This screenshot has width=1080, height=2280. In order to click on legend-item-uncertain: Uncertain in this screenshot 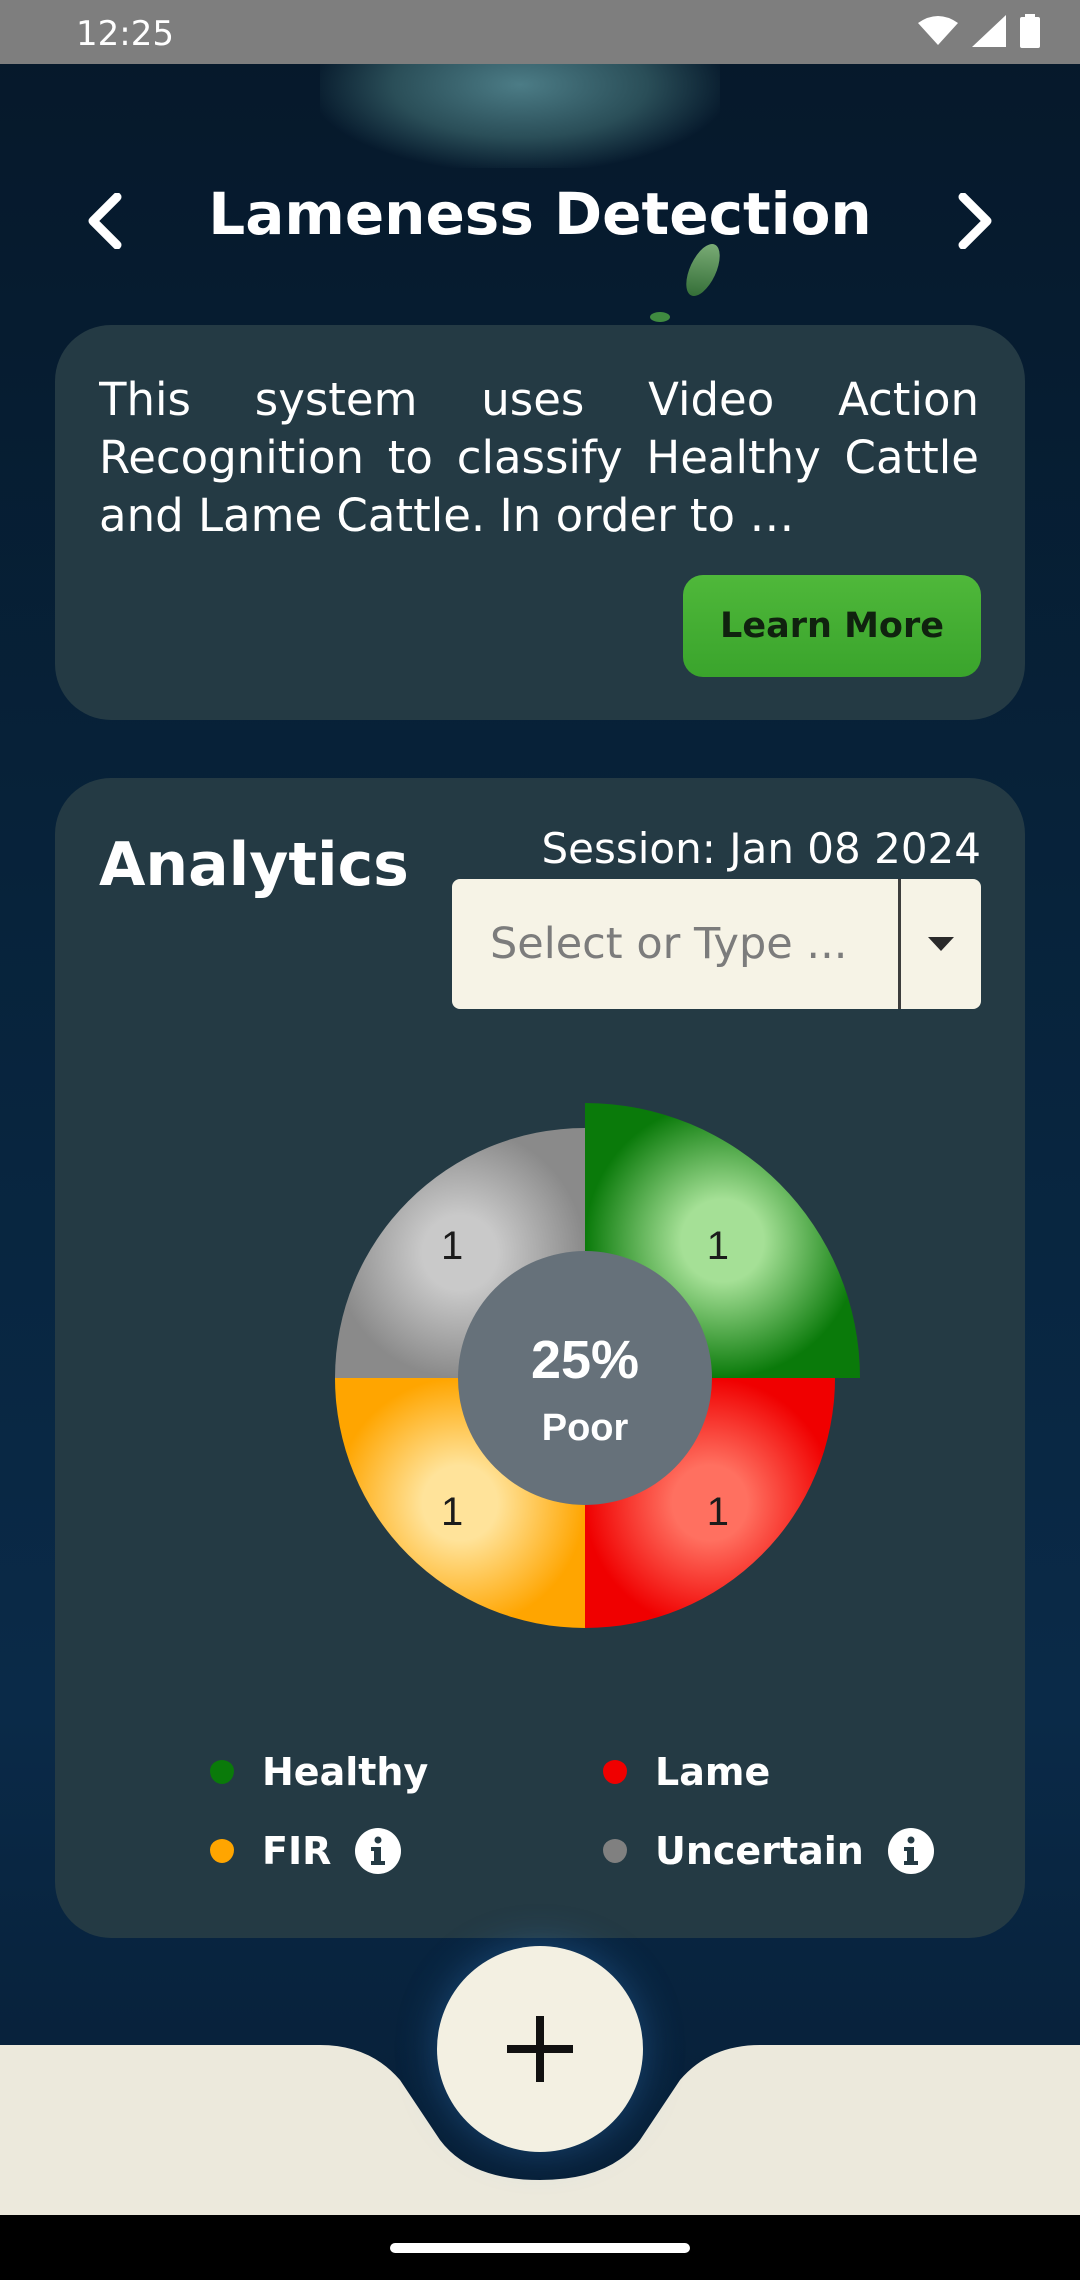, I will do `click(768, 1851)`.